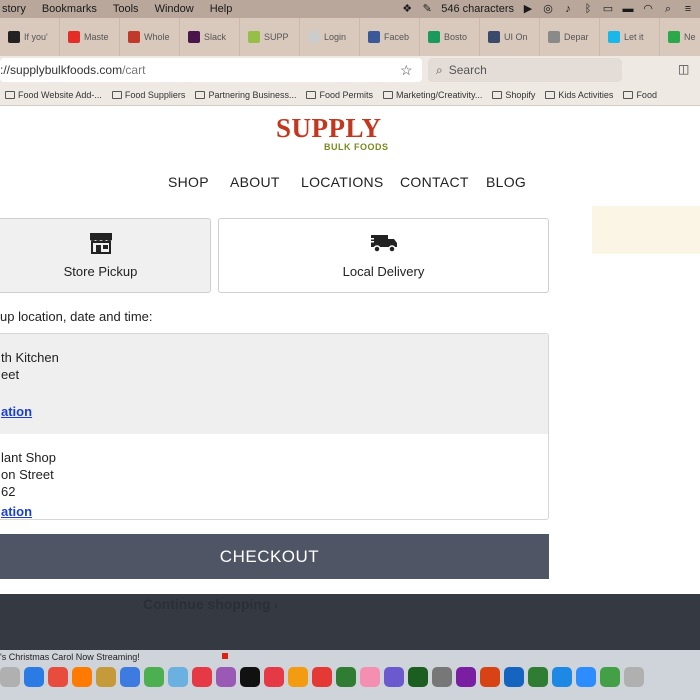 The width and height of the screenshot is (700, 700). What do you see at coordinates (210, 37) in the screenshot?
I see `tab-3: Slack` at bounding box center [210, 37].